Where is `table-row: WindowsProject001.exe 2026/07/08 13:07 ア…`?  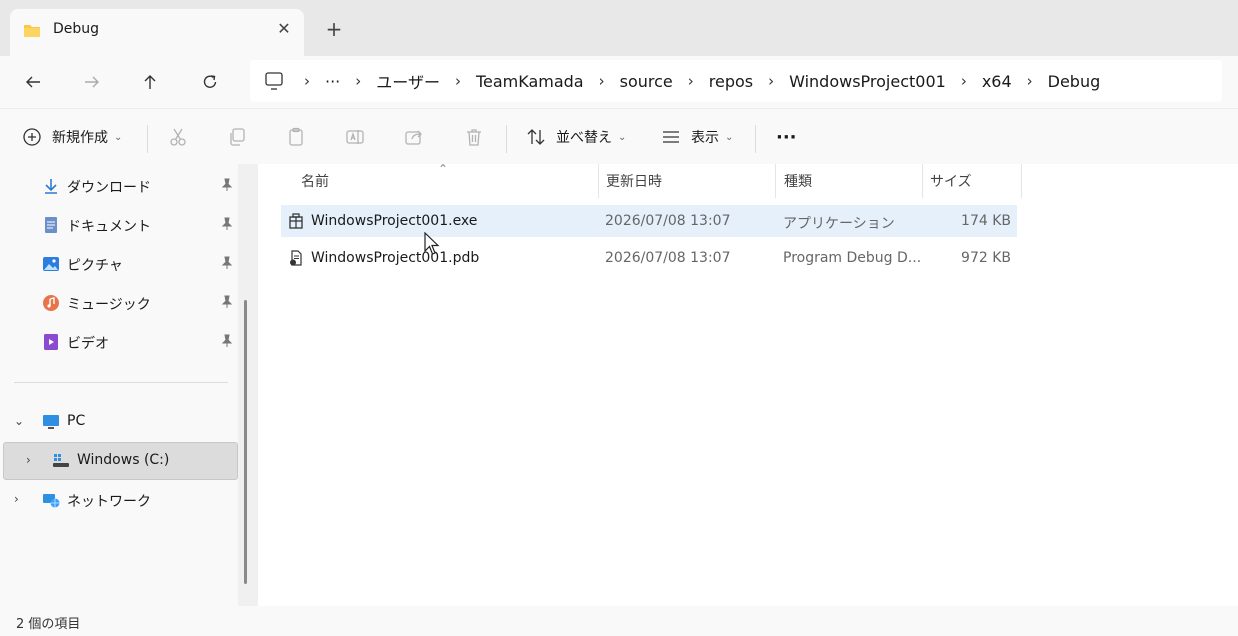
table-row: WindowsProject001.exe 2026/07/08 13:07 ア… is located at coordinates (649, 221).